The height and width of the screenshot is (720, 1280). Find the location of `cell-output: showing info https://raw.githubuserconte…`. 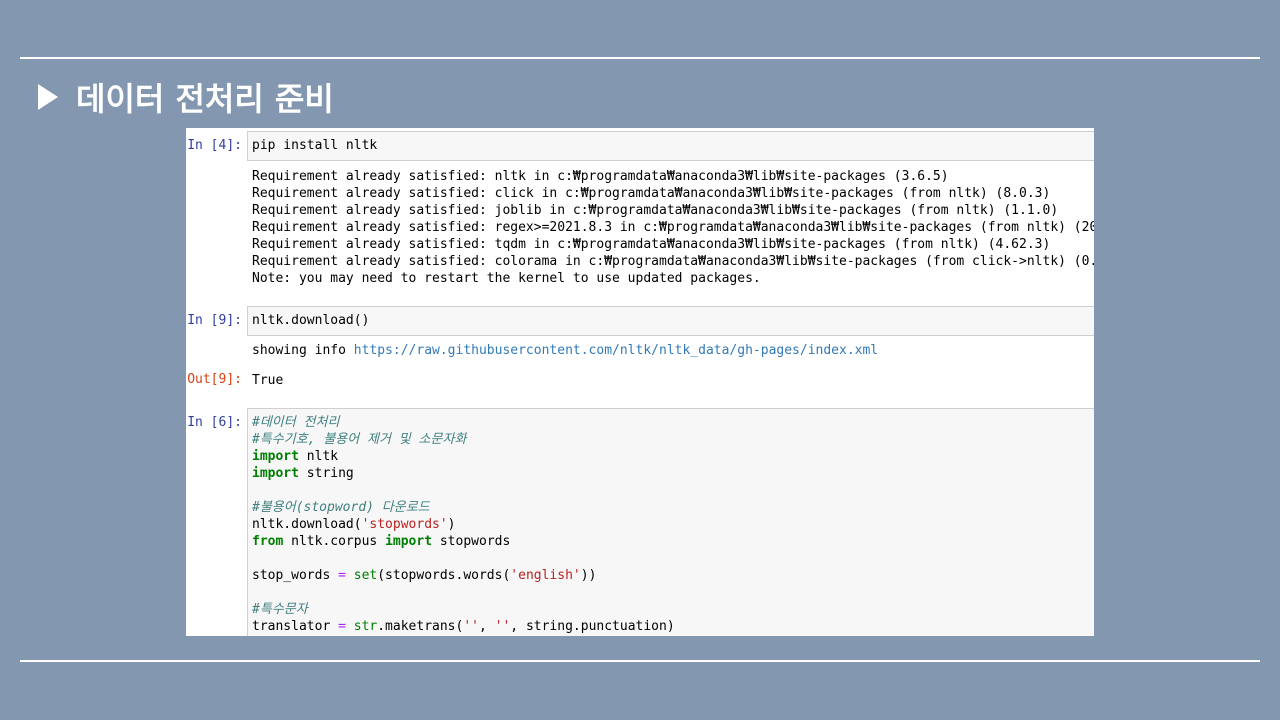

cell-output: showing info https://raw.githubuserconte… is located at coordinates (673, 350).